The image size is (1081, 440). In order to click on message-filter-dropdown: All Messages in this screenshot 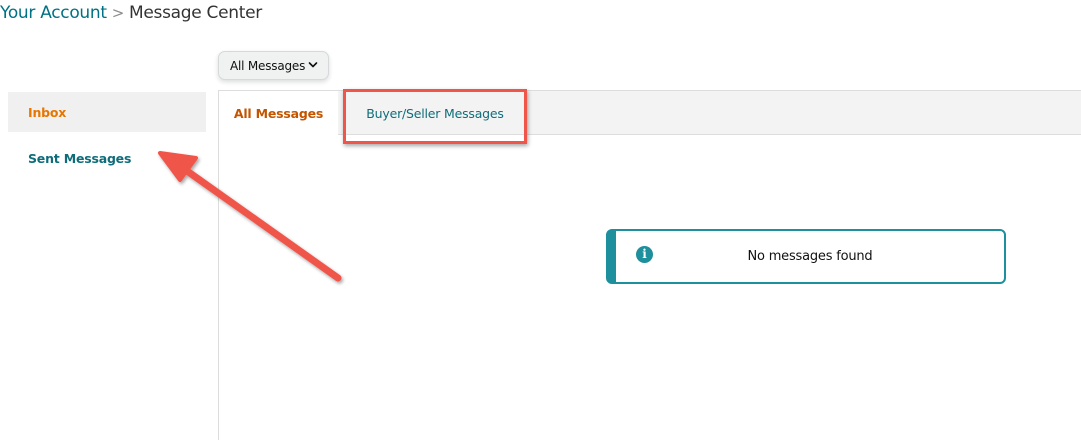, I will do `click(273, 65)`.